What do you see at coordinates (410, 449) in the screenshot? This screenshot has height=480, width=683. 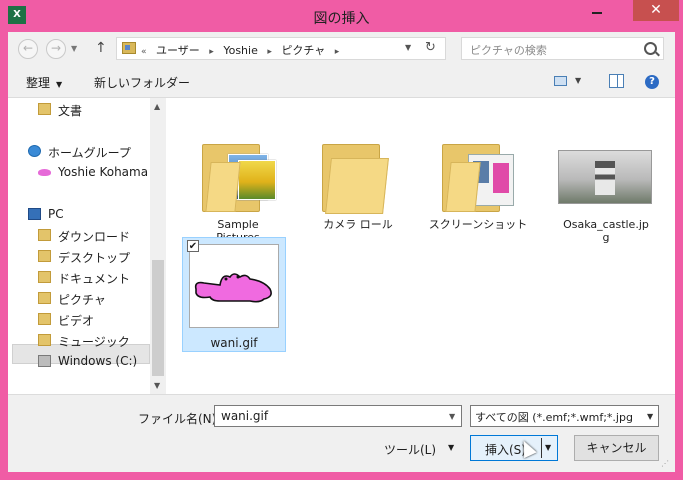 I see `tools-button: ツール(L)` at bounding box center [410, 449].